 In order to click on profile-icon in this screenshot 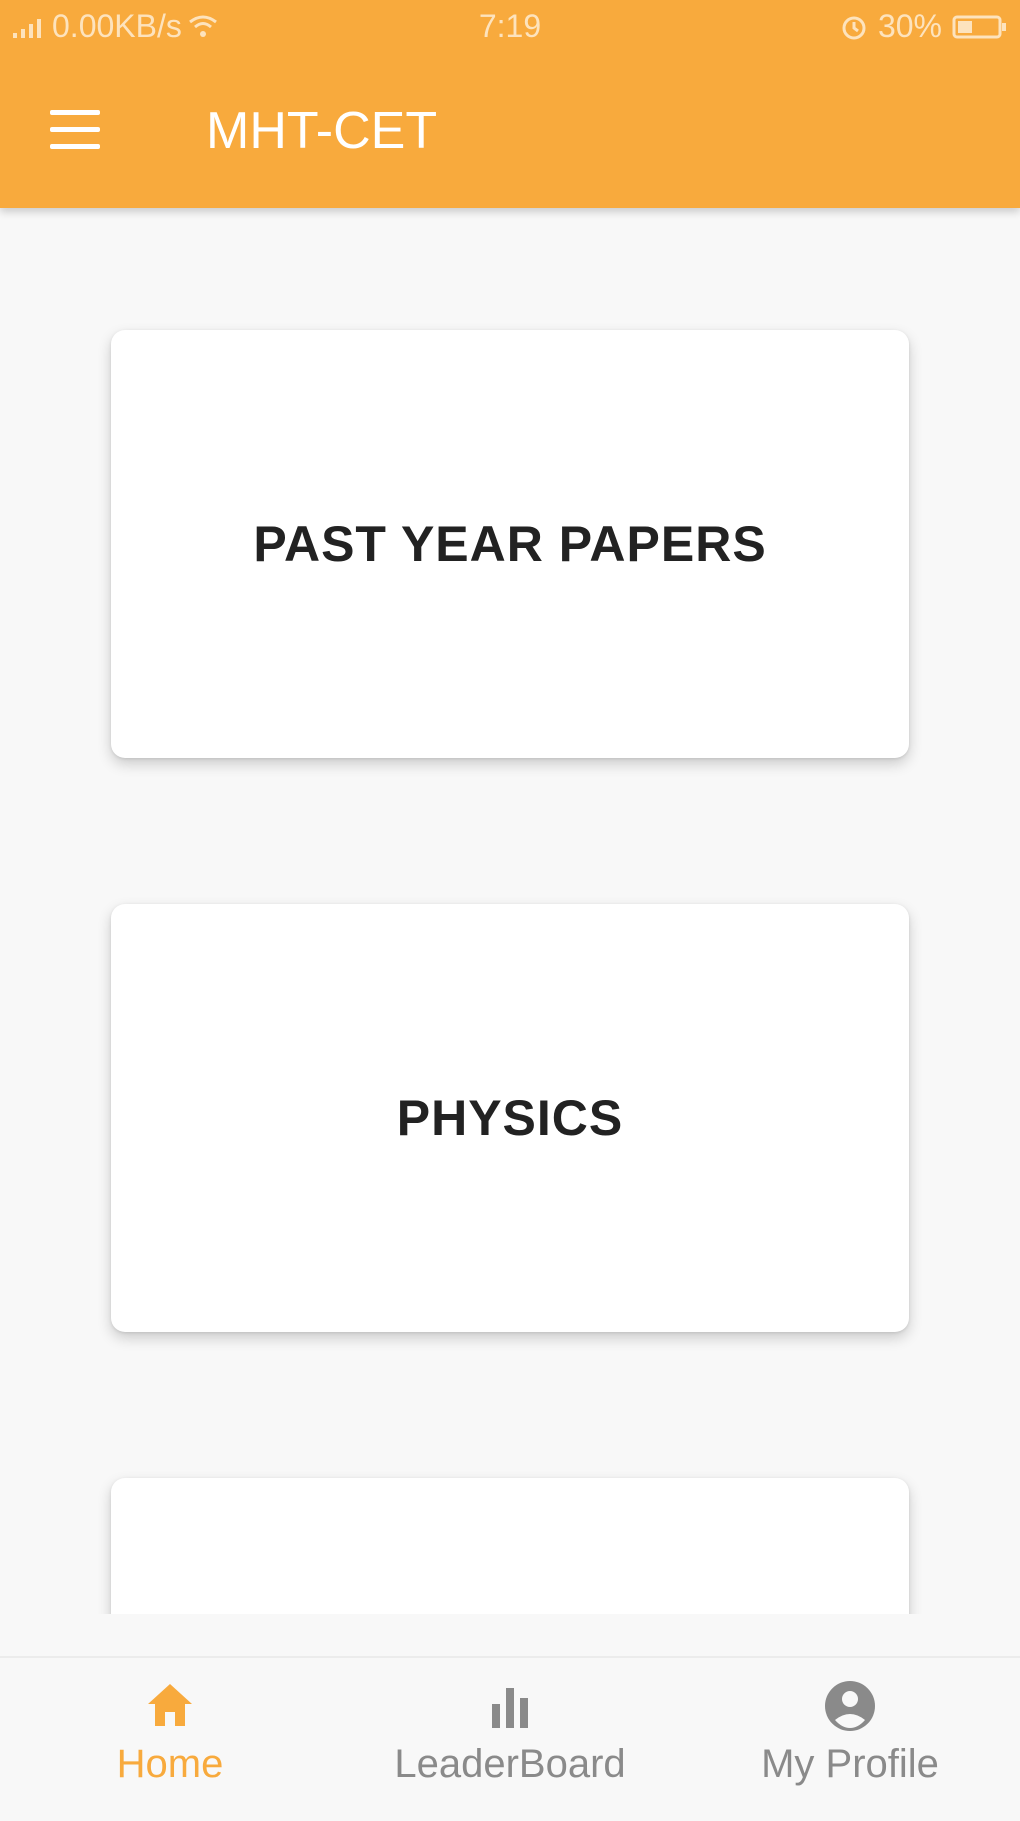, I will do `click(850, 1706)`.